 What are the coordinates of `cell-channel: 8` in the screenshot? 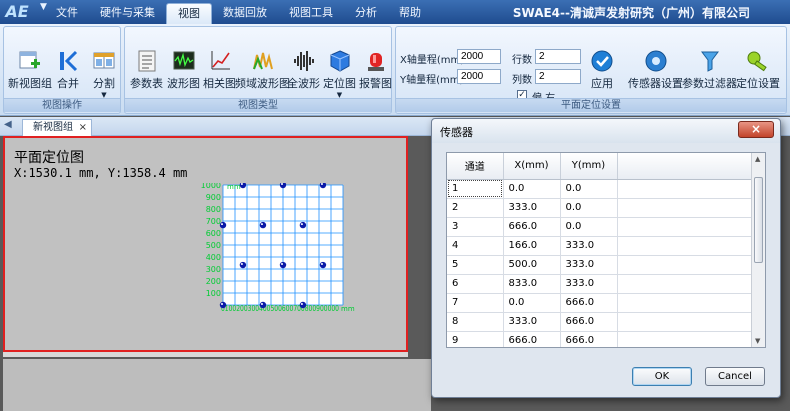 It's located at (475, 322).